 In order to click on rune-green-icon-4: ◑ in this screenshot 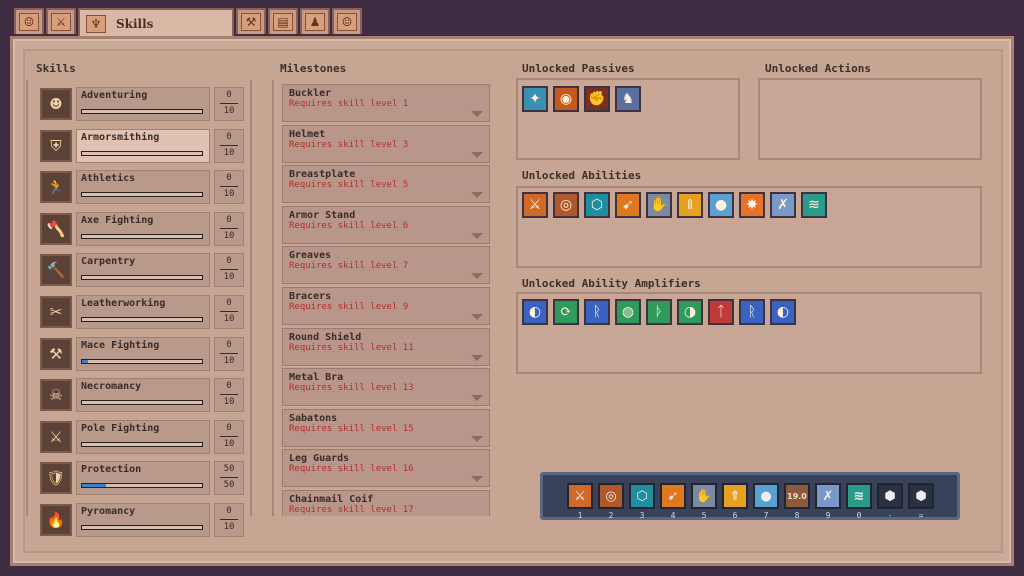, I will do `click(690, 312)`.